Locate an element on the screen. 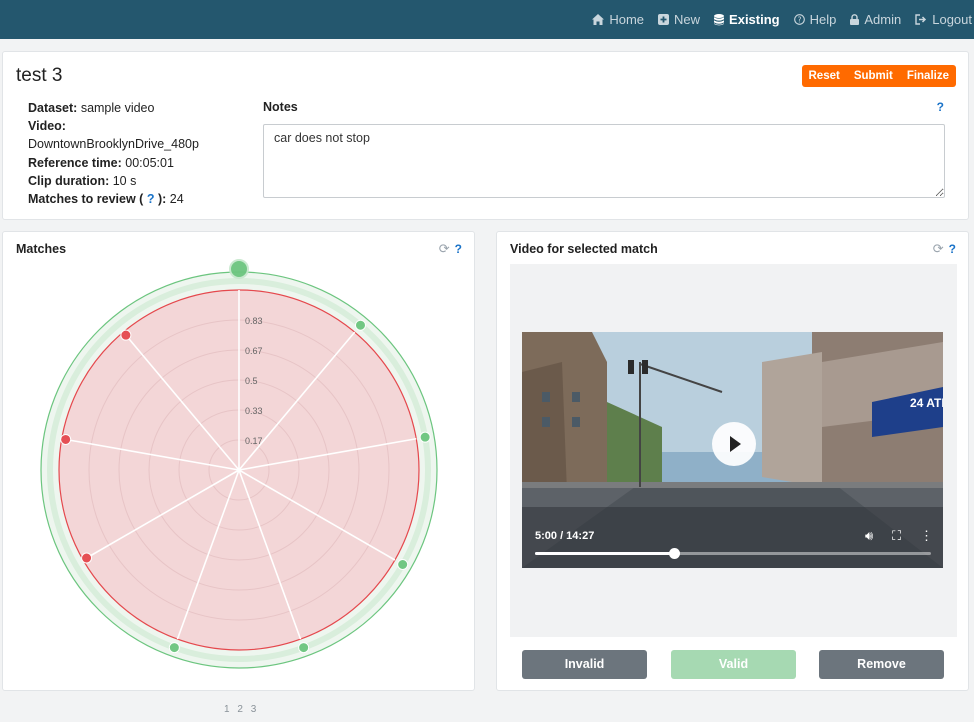  nav-new-label: New is located at coordinates (687, 19).